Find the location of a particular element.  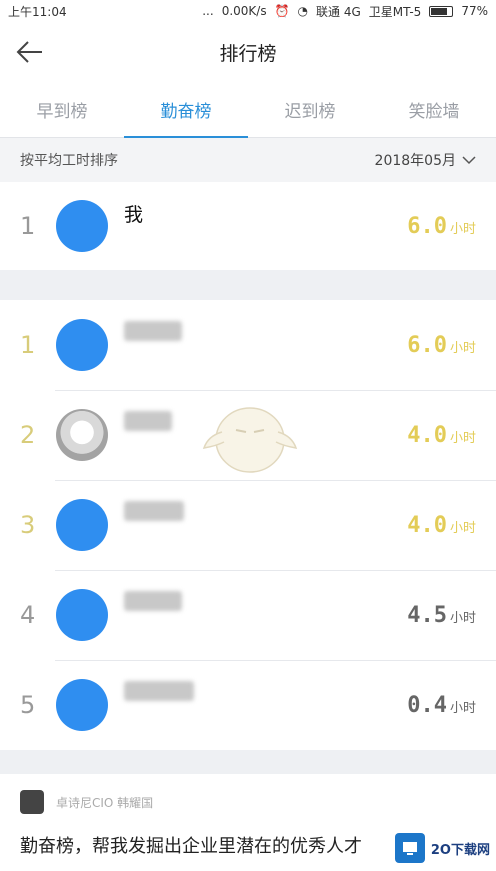

list-item: 1 6.0 小时 is located at coordinates (248, 345).